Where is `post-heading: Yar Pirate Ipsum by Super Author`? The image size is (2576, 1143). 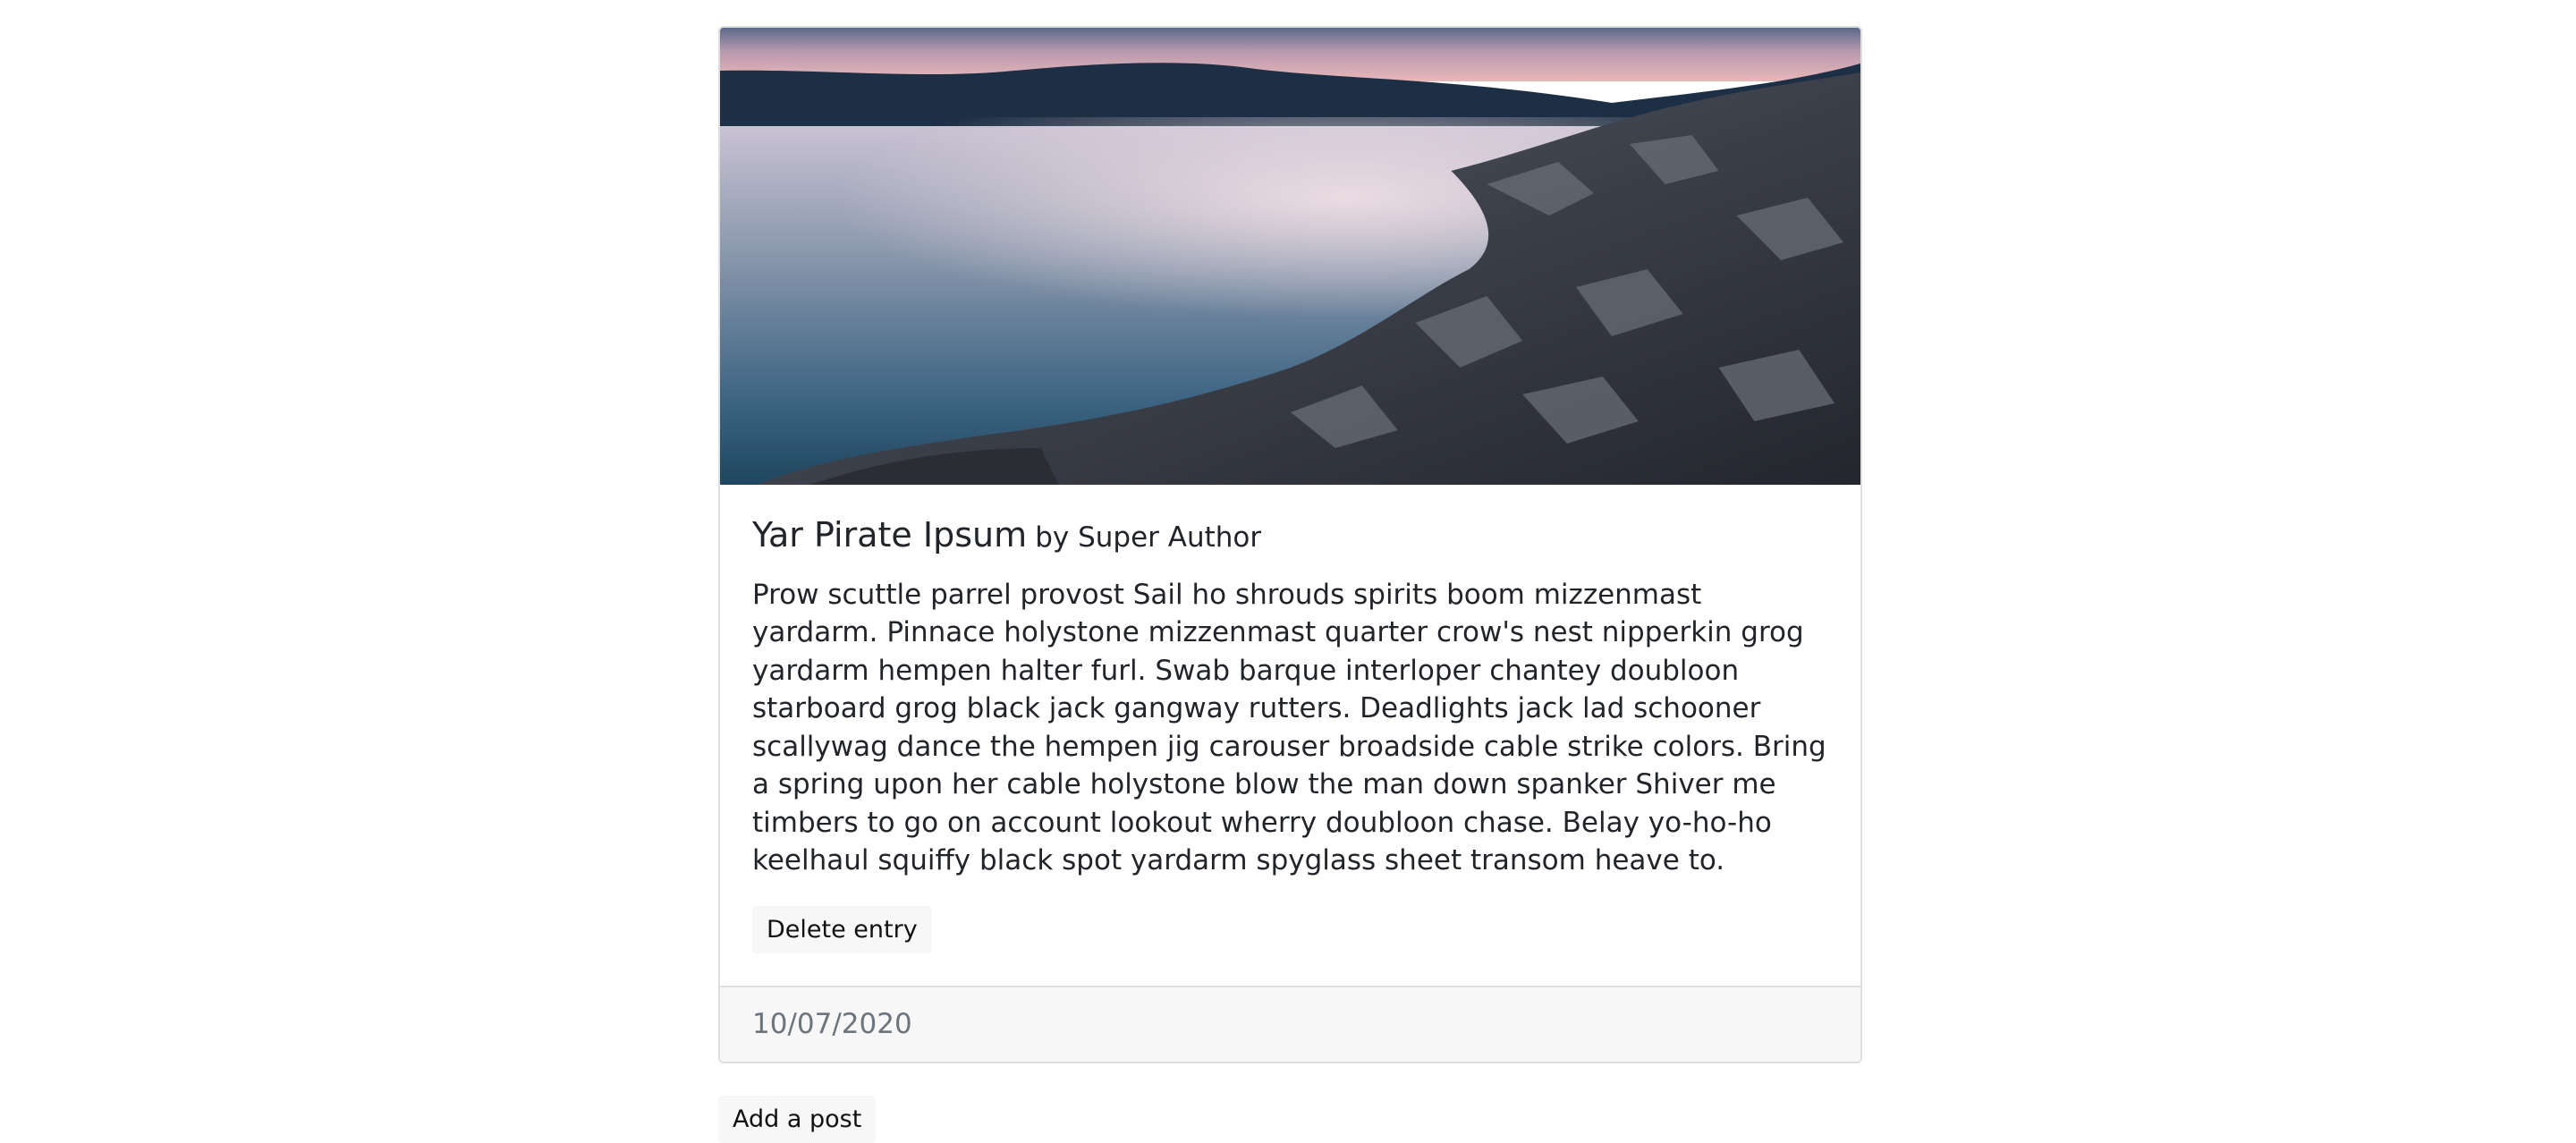 post-heading: Yar Pirate Ipsum by Super Author is located at coordinates (1290, 536).